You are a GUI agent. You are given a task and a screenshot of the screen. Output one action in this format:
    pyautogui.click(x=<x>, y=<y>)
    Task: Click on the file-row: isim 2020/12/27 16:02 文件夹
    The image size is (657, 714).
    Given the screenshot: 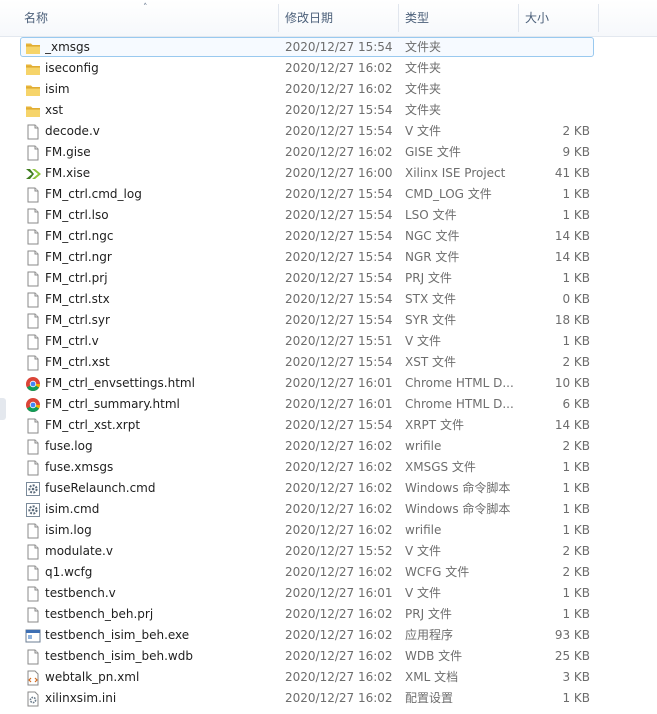 What is the action you would take?
    pyautogui.click(x=328, y=89)
    